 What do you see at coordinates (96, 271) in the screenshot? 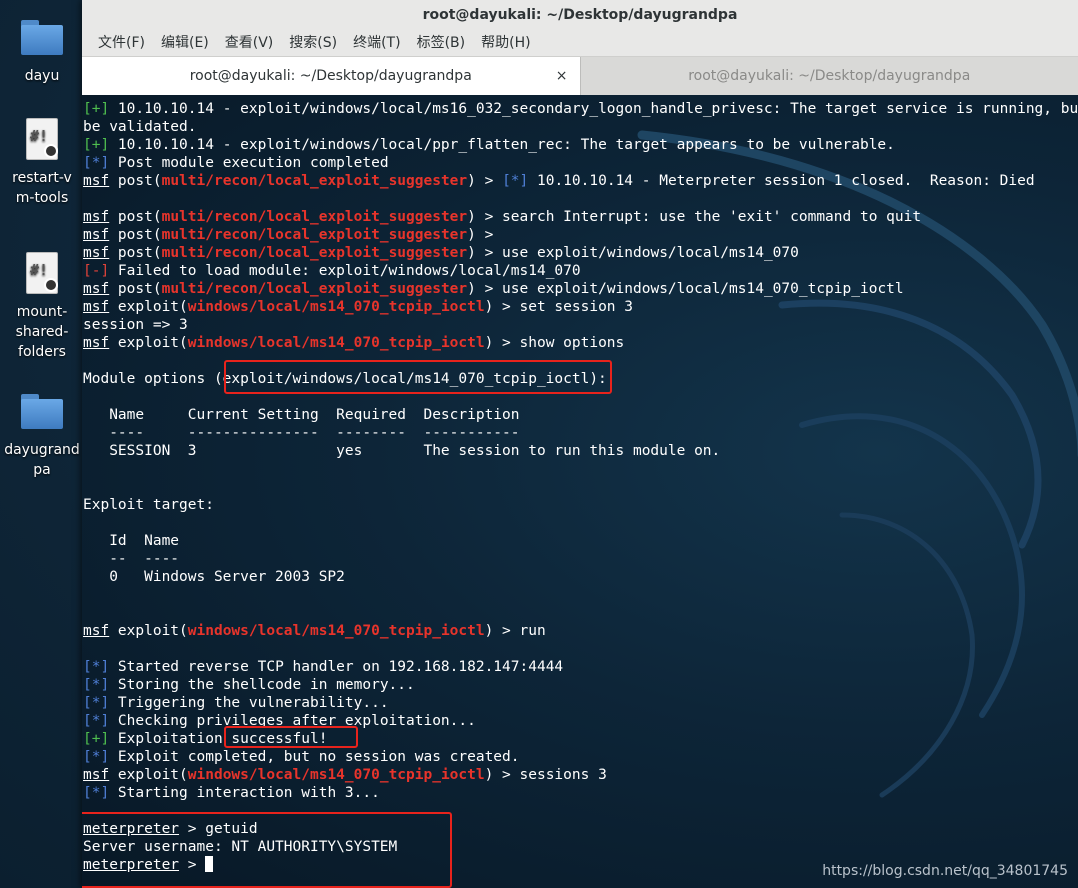
I see `terminal-error-text: [-]` at bounding box center [96, 271].